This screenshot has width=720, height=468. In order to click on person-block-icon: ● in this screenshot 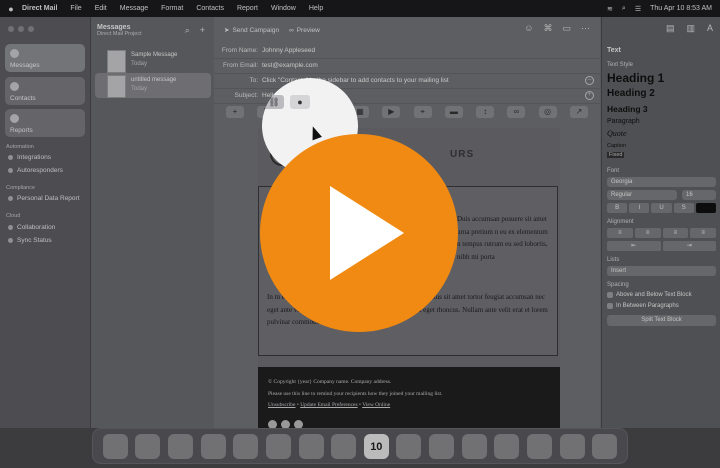, I will do `click(300, 102)`.